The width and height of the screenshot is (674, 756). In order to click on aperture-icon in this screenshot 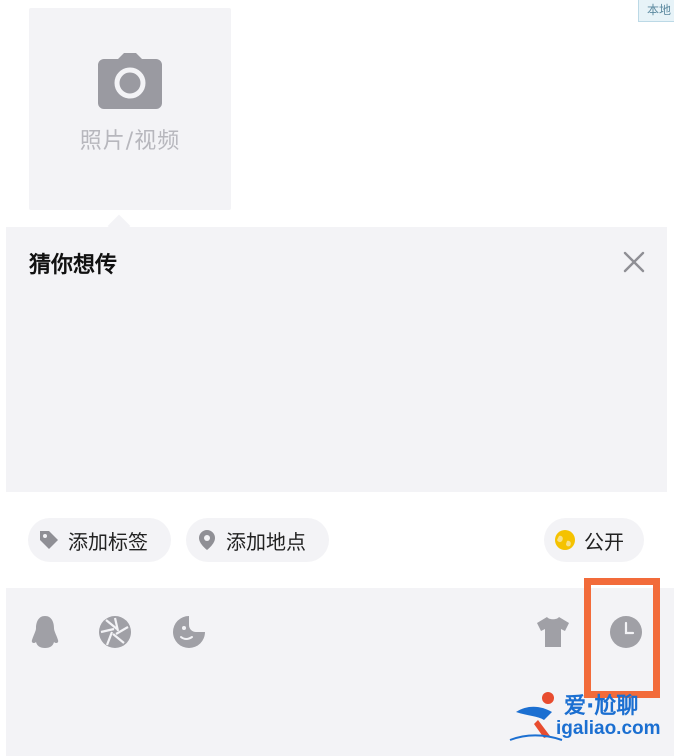, I will do `click(115, 632)`.